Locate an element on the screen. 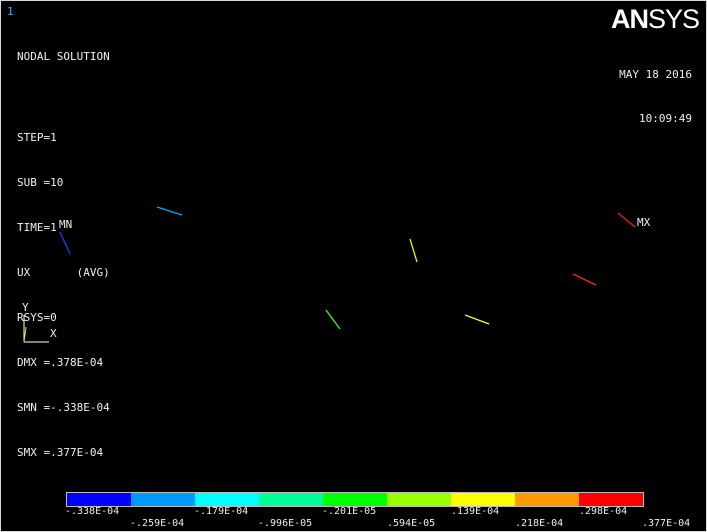 This screenshot has height=532, width=707. triad-x-label: X is located at coordinates (53, 333).